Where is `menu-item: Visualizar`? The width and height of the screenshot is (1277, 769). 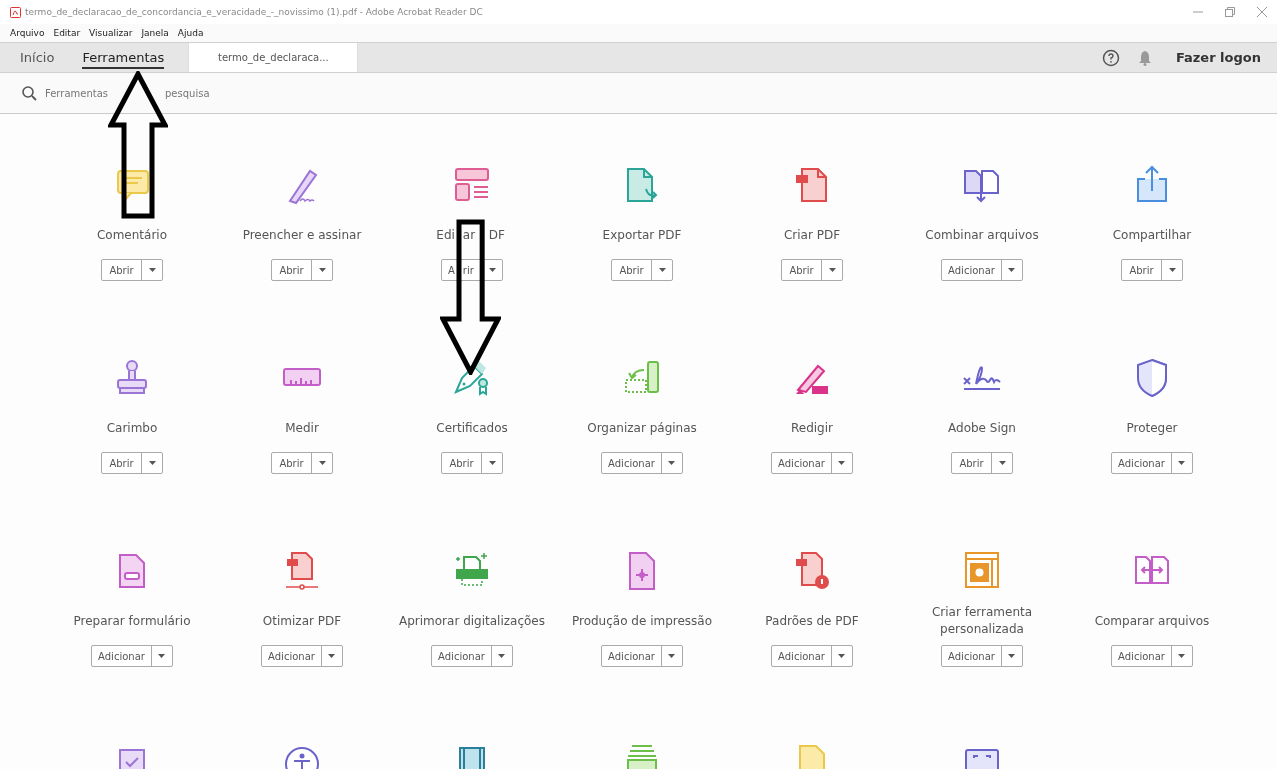 menu-item: Visualizar is located at coordinates (111, 33).